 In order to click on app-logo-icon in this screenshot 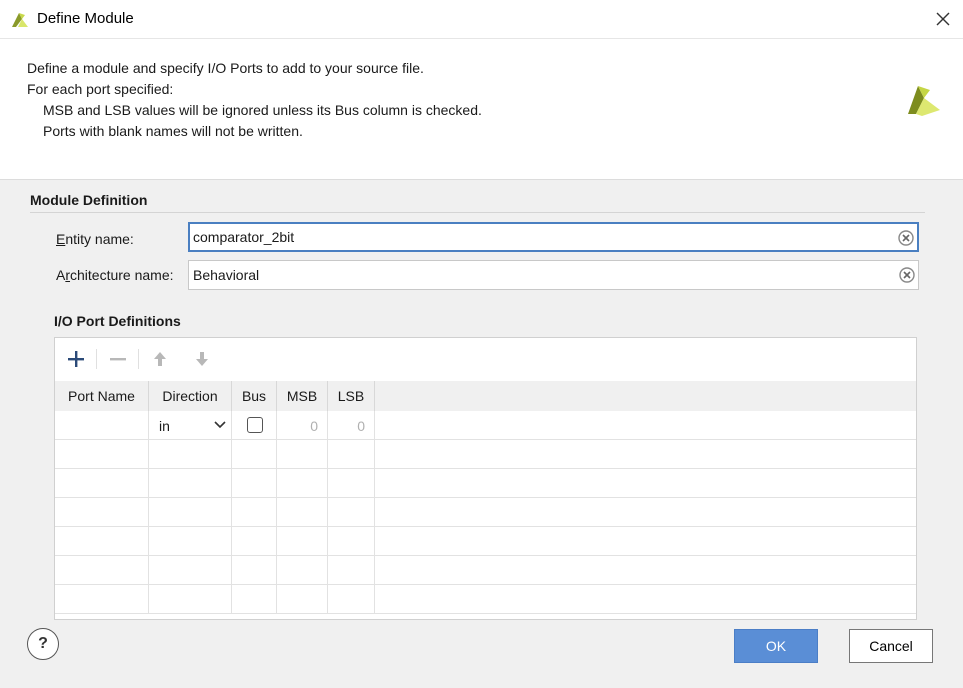, I will do `click(20, 20)`.